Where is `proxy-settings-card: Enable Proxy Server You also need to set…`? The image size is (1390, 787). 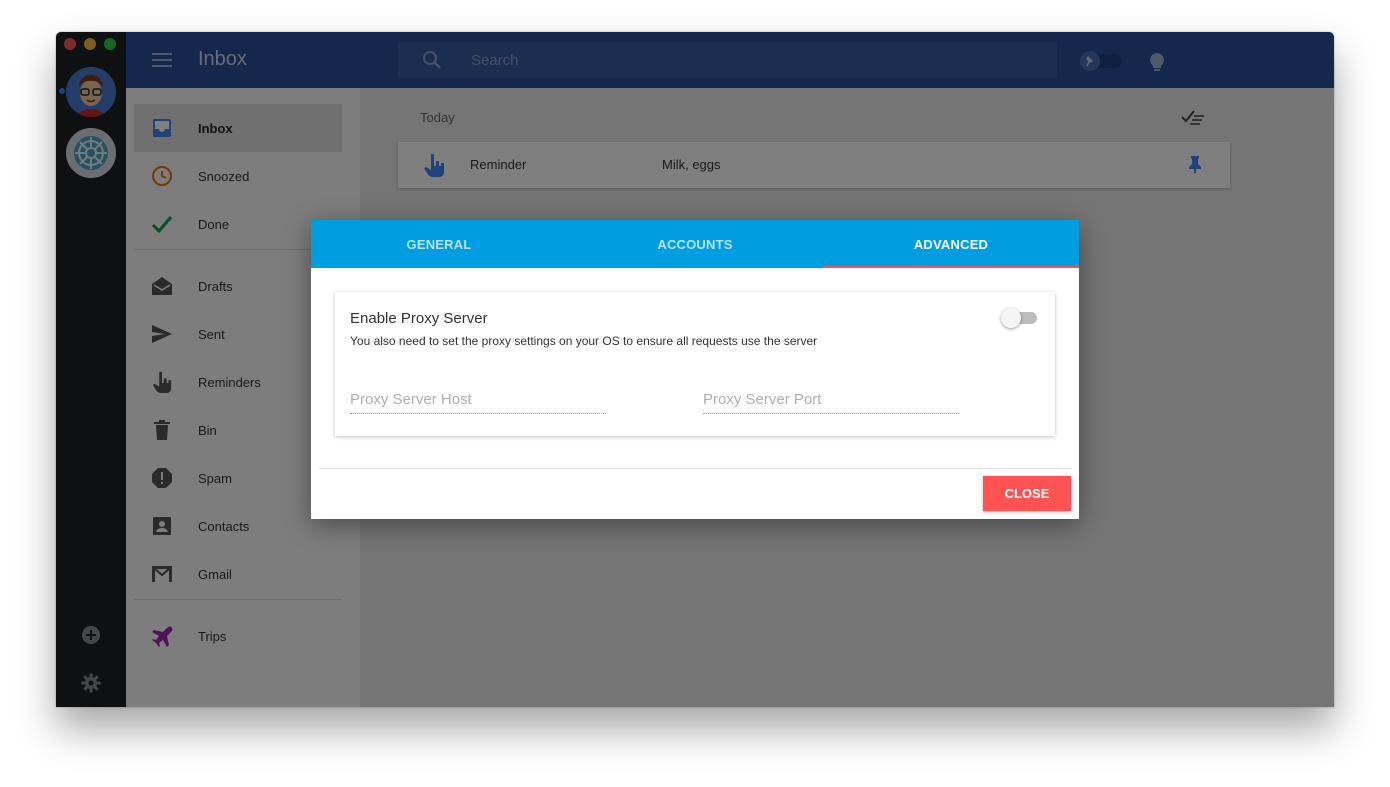
proxy-settings-card: Enable Proxy Server You also need to set… is located at coordinates (695, 364).